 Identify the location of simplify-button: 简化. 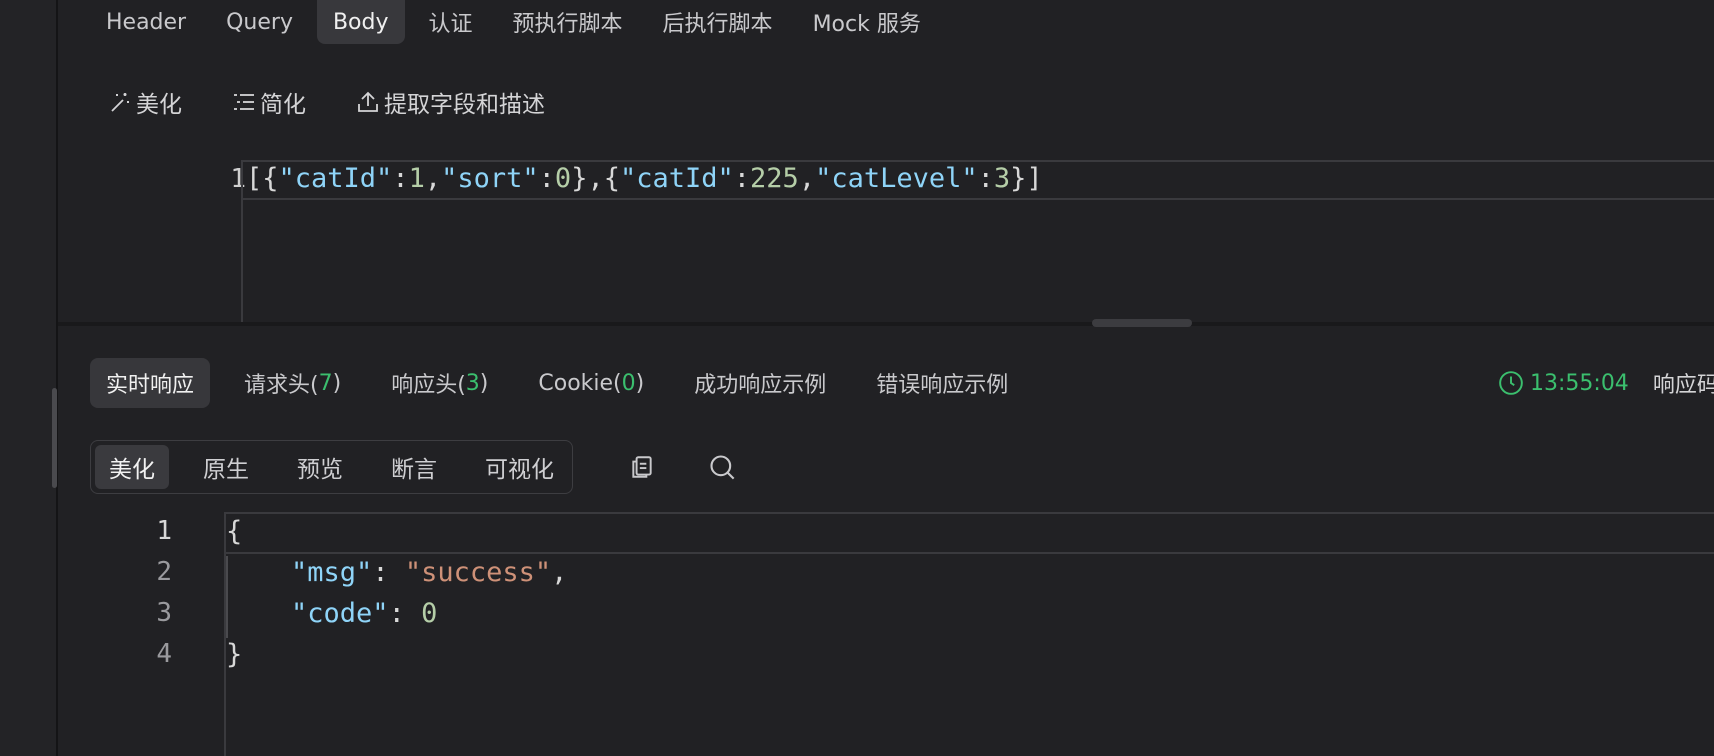
(269, 102).